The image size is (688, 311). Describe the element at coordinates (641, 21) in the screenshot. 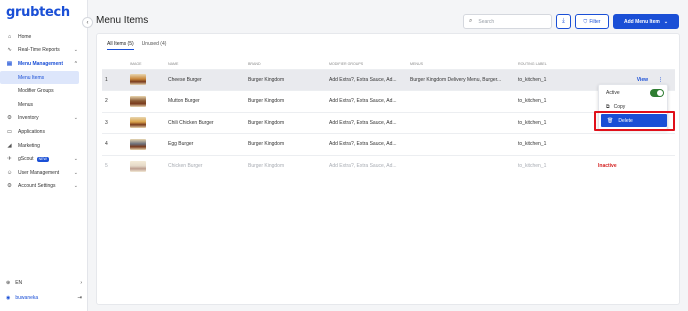

I see `add-menu-item-label: Add Menu Item` at that location.